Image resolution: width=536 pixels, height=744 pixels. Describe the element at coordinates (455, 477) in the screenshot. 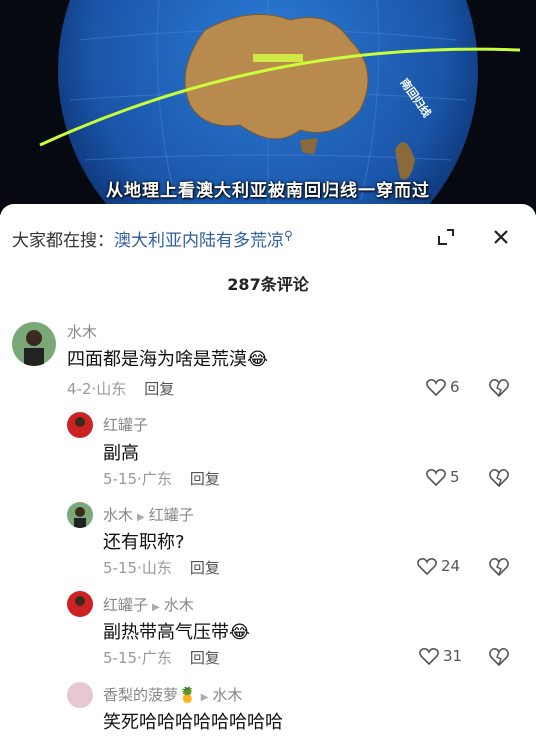

I see `like-count: 5` at that location.